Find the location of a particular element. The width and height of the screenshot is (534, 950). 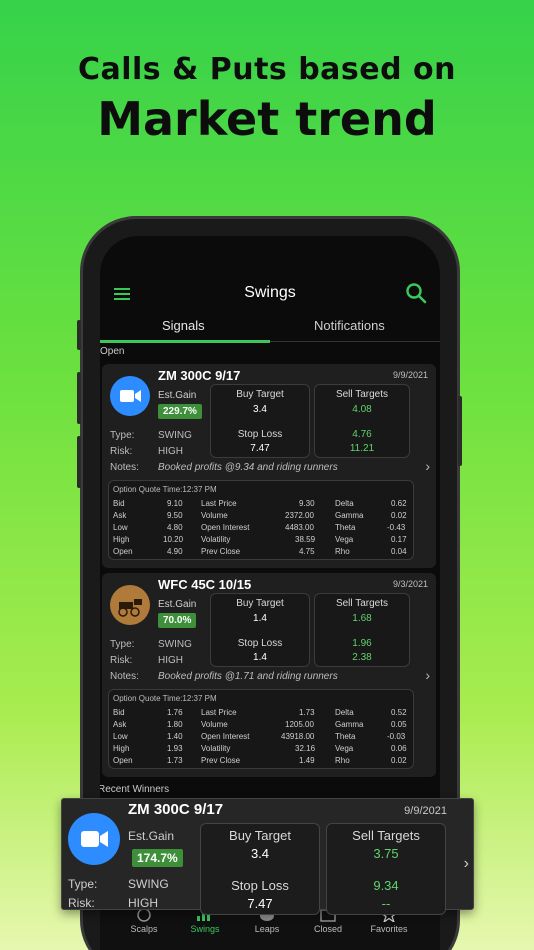

tab-bar: Signals Notifications is located at coordinates (270, 329).